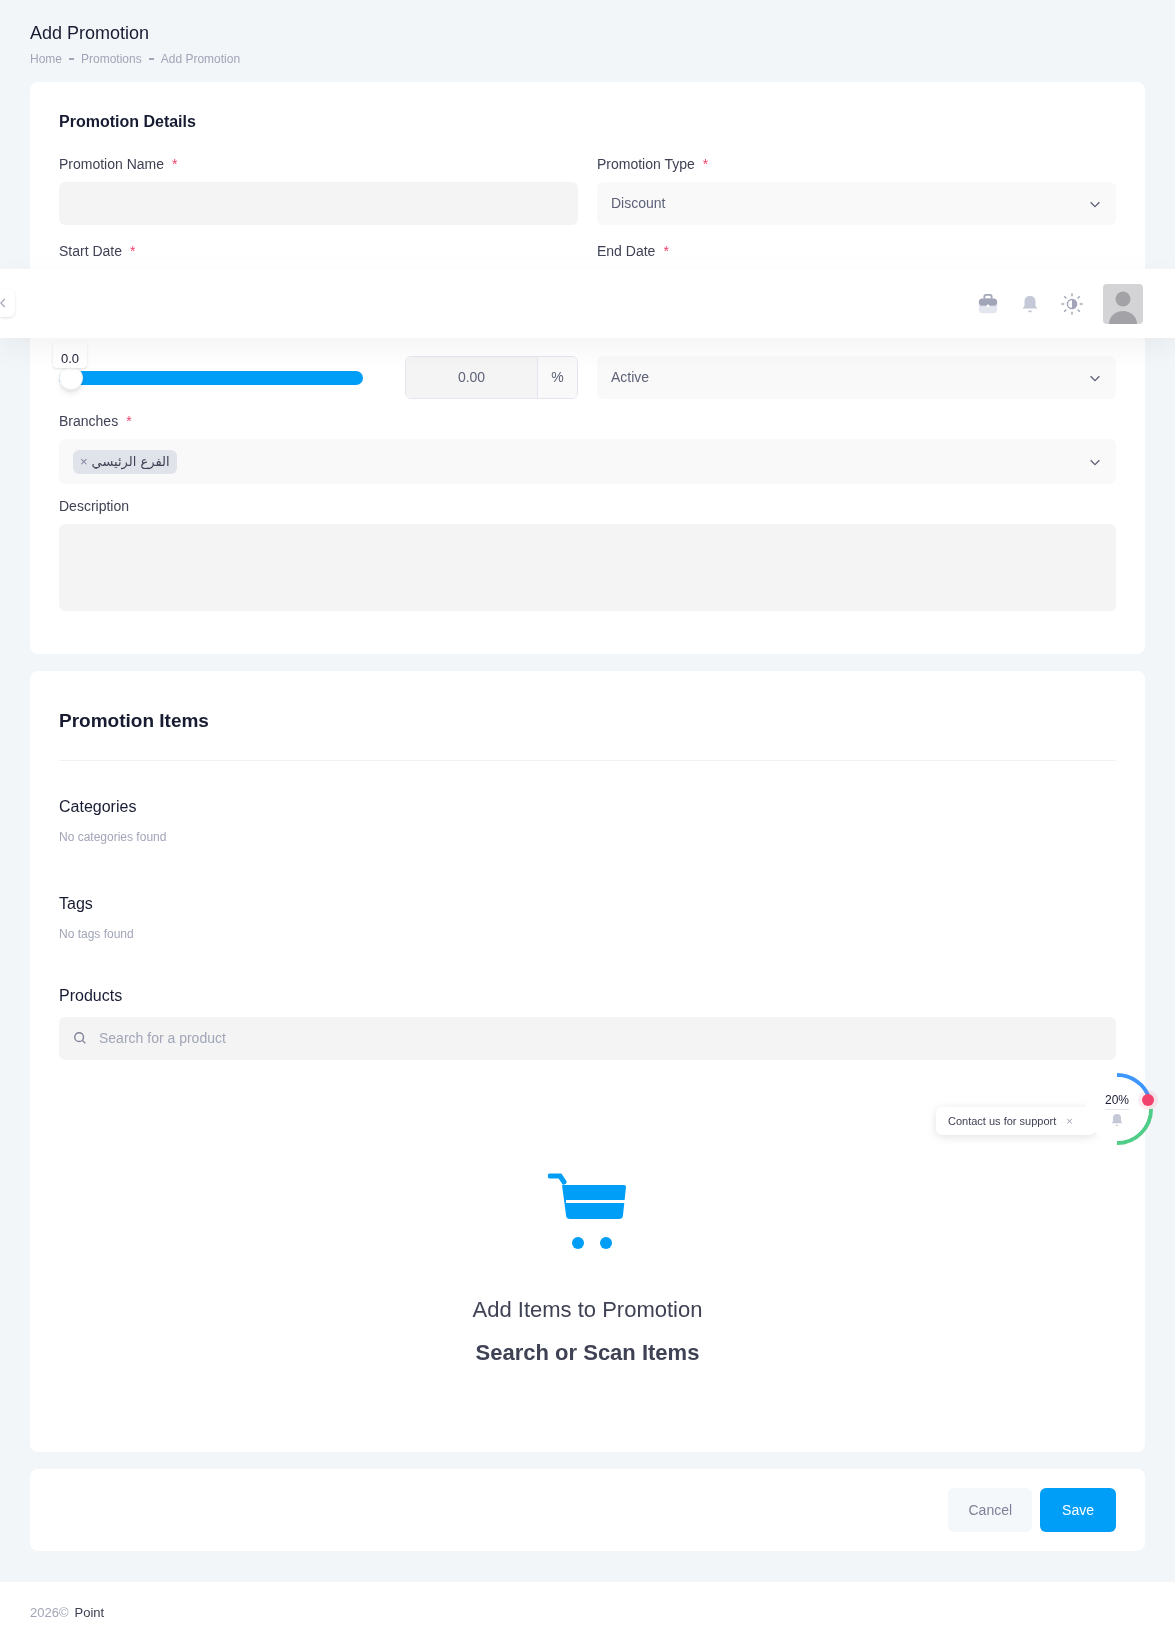 The width and height of the screenshot is (1175, 1643). What do you see at coordinates (125, 461) in the screenshot?
I see `branch-tag: × الفرع الرئيسي` at bounding box center [125, 461].